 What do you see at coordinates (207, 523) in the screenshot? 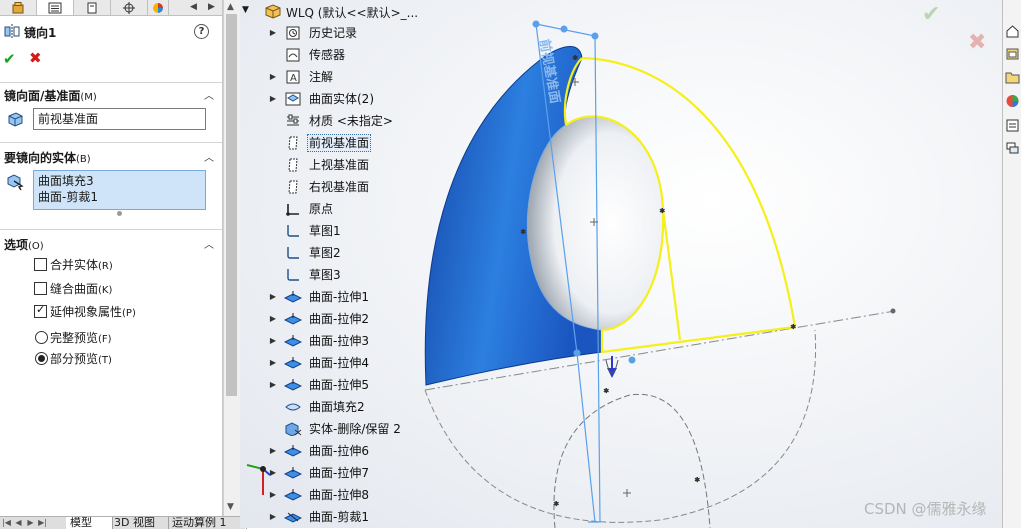
I see `tab-motion-study: 运动算例 1` at bounding box center [207, 523].